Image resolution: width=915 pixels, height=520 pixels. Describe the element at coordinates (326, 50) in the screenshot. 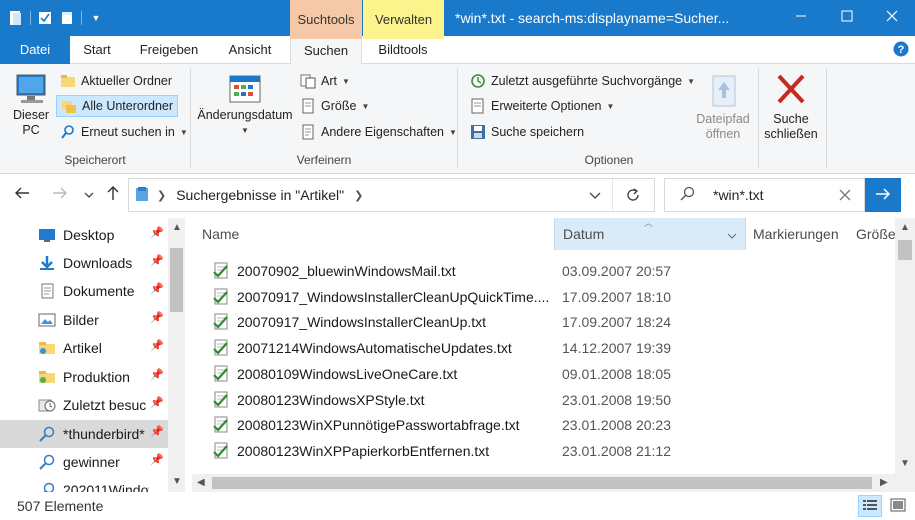

I see `tab-suchen: Suchen` at that location.